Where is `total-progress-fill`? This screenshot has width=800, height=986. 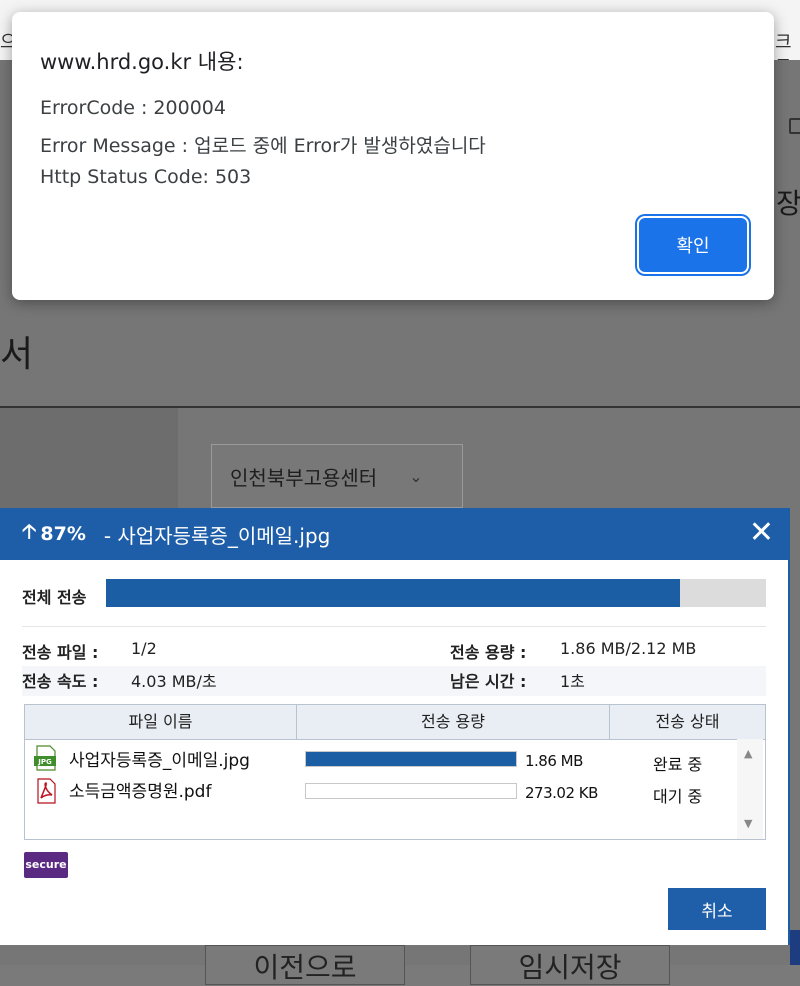
total-progress-fill is located at coordinates (393, 593).